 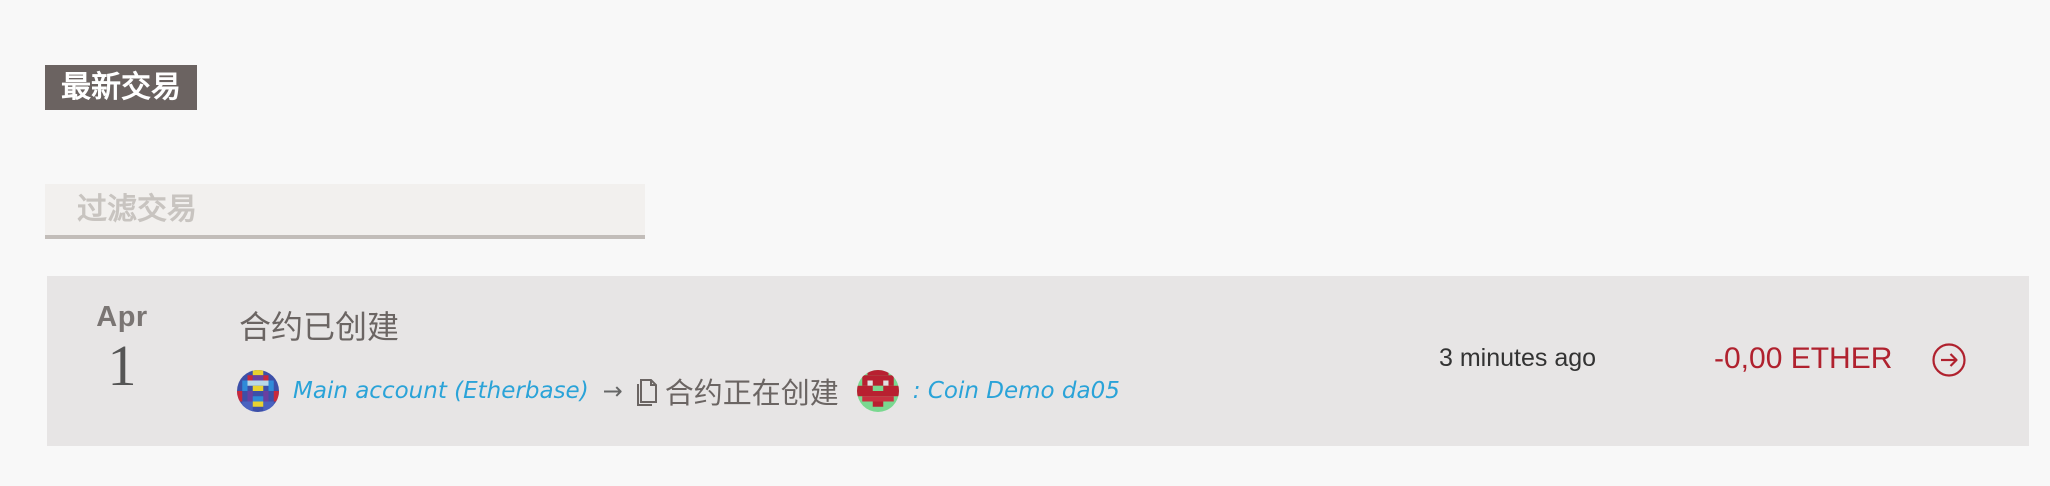 What do you see at coordinates (258, 391) in the screenshot?
I see `from-account-identicon-icon` at bounding box center [258, 391].